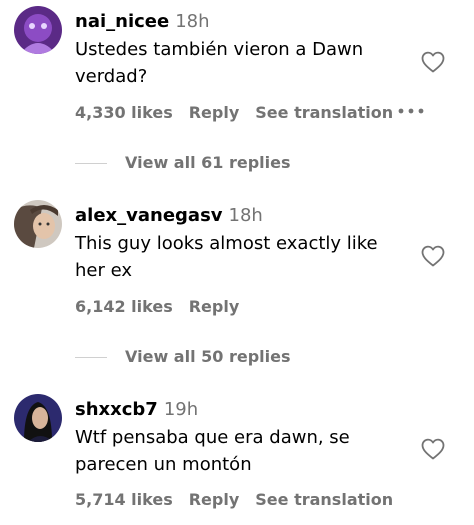  Describe the element at coordinates (124, 499) in the screenshot. I see `like-count: 5,714 likes` at that location.